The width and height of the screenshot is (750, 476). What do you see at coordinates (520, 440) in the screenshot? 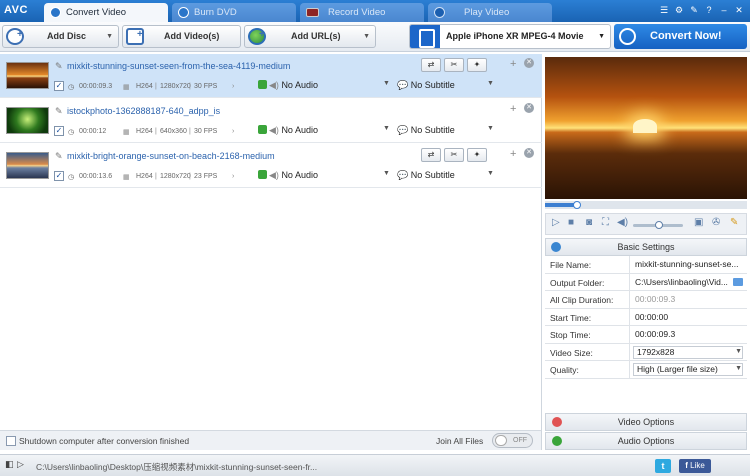
I see `toggle-state: OFF` at bounding box center [520, 440].